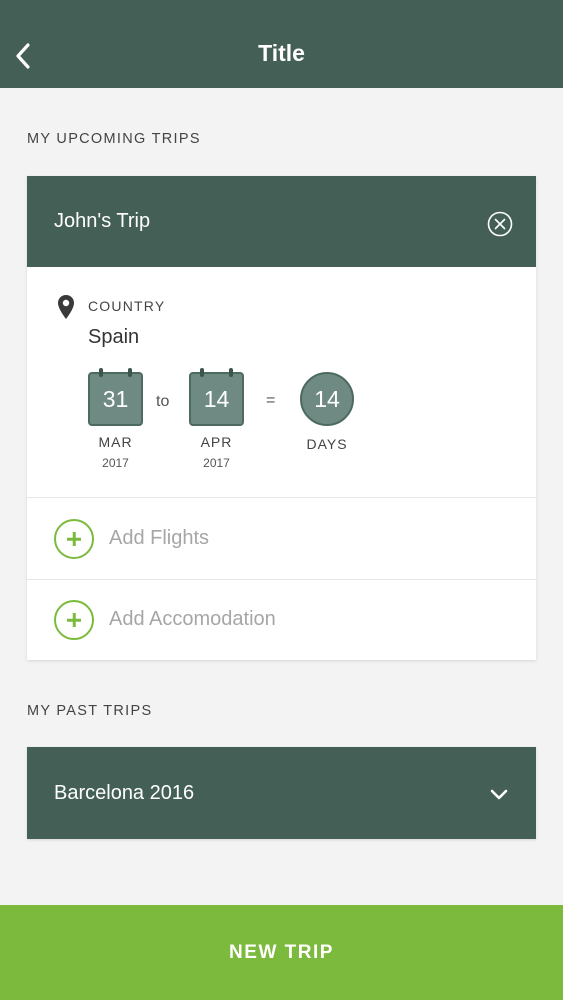 The image size is (563, 1000). I want to click on duration-value: 14, so click(327, 398).